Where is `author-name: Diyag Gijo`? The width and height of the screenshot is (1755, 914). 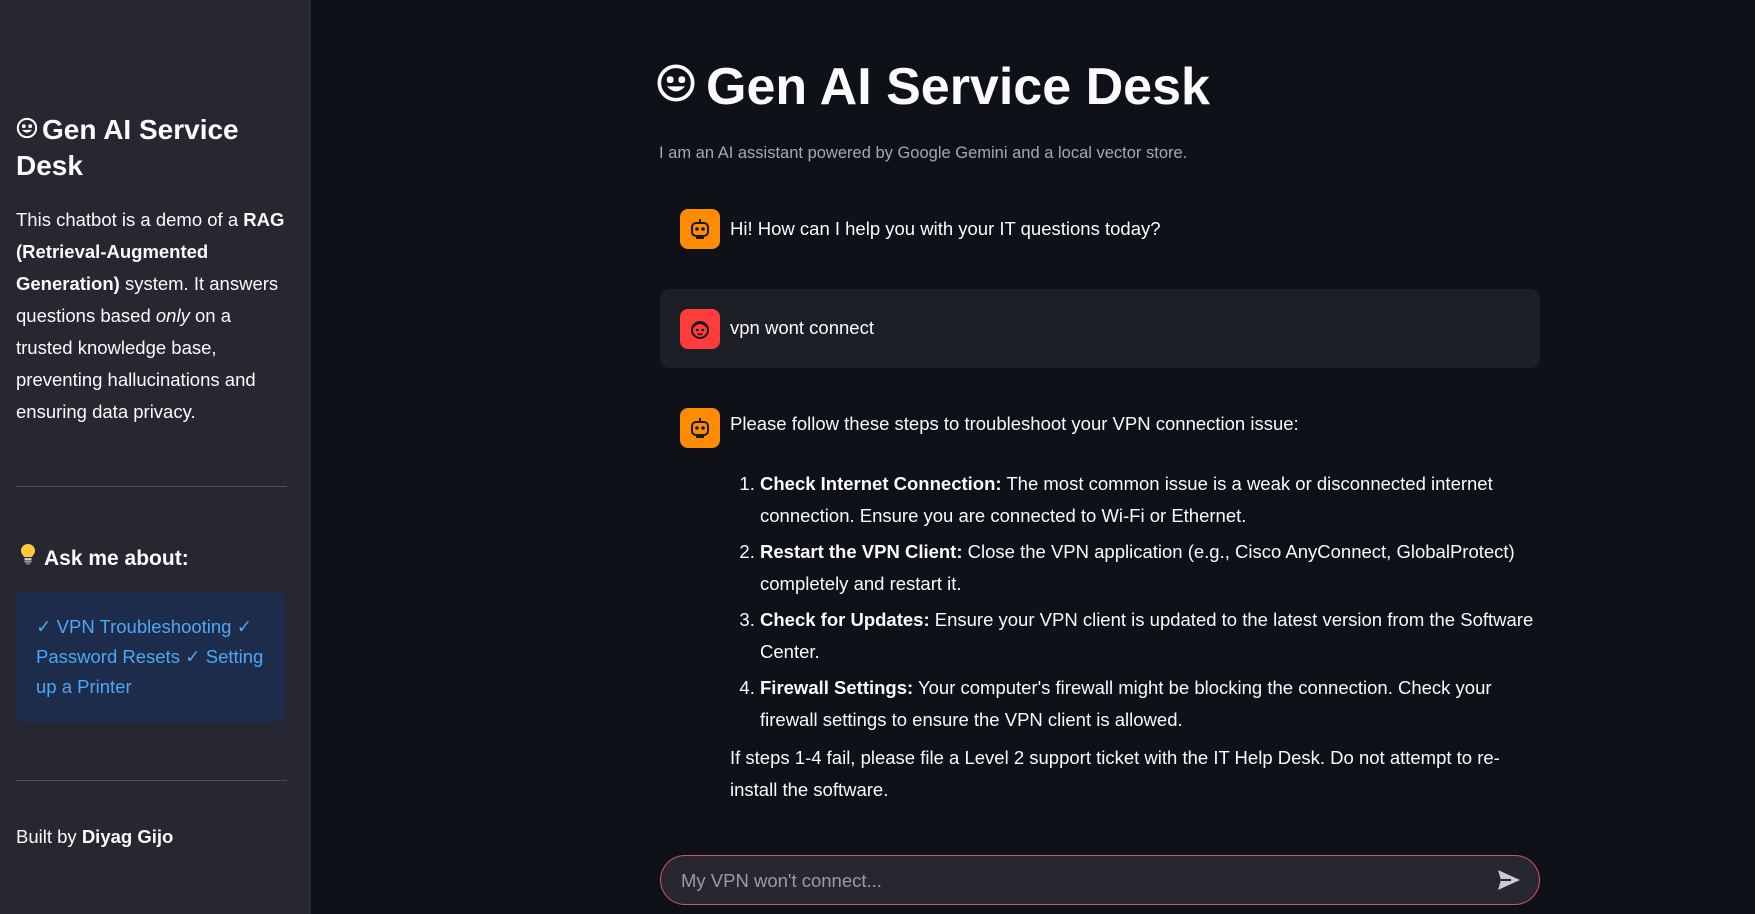 author-name: Diyag Gijo is located at coordinates (127, 836).